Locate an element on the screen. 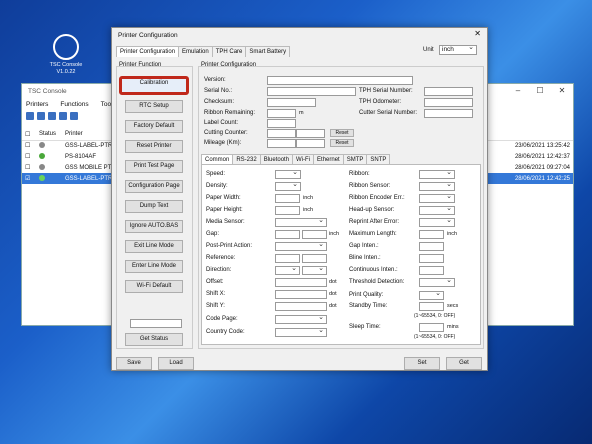 The width and height of the screenshot is (592, 444). ribbon-remaining-label: Ribbon Remaining: is located at coordinates (230, 113).